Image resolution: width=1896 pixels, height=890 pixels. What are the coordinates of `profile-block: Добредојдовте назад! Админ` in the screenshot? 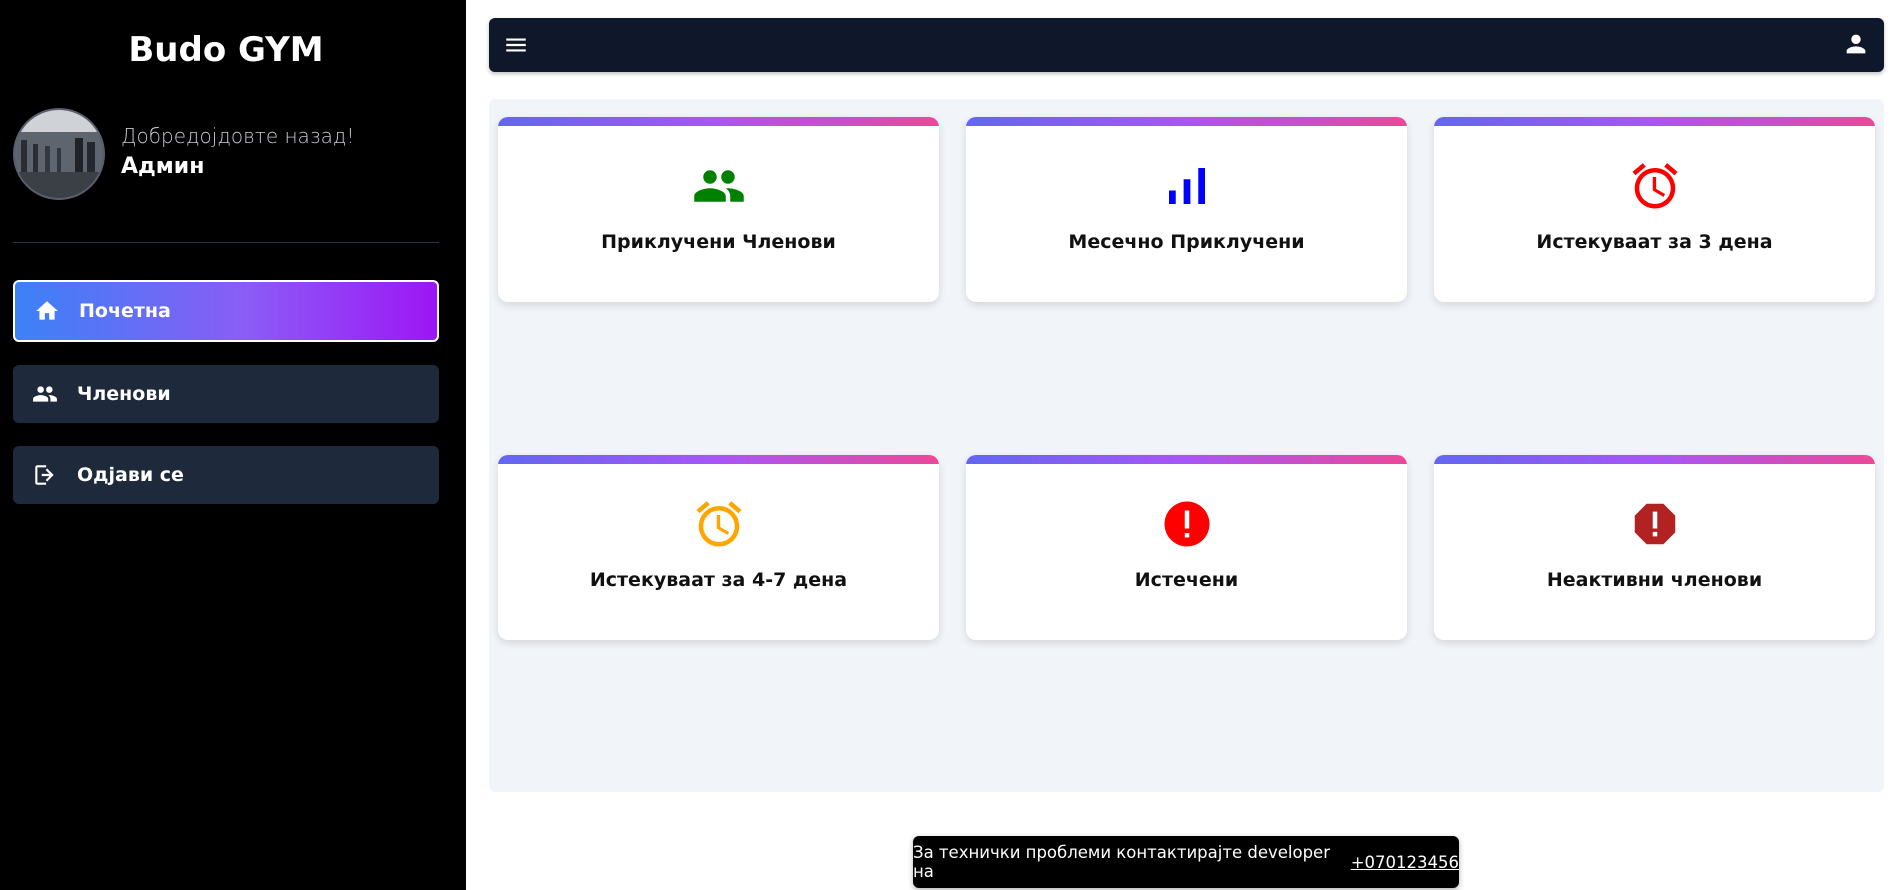 It's located at (233, 154).